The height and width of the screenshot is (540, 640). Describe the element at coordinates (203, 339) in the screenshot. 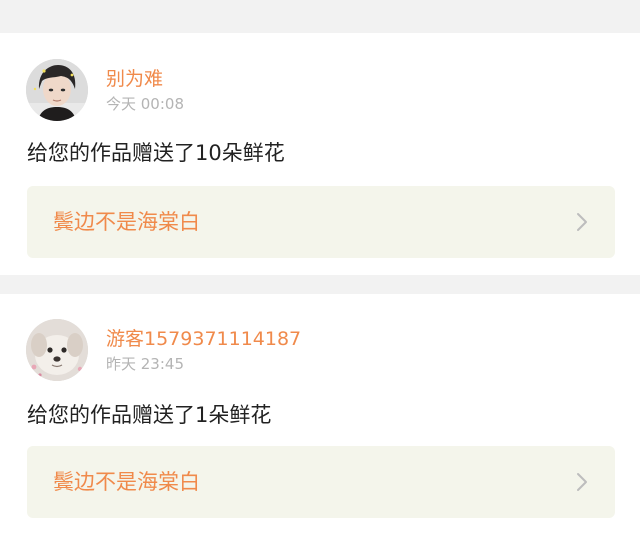

I see `username: 游客1579371114187` at that location.